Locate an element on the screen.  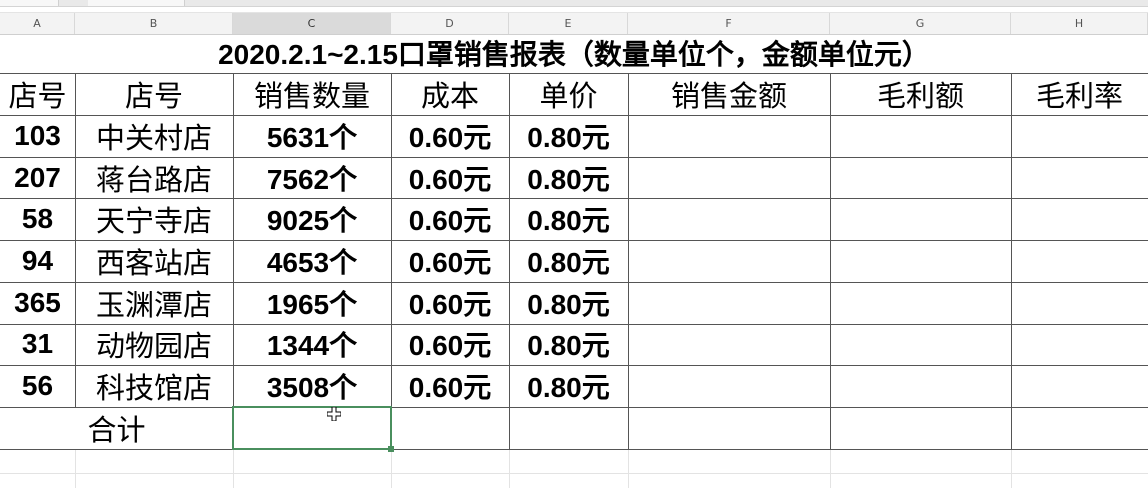
cell-quantity: 4653个 is located at coordinates (312, 261).